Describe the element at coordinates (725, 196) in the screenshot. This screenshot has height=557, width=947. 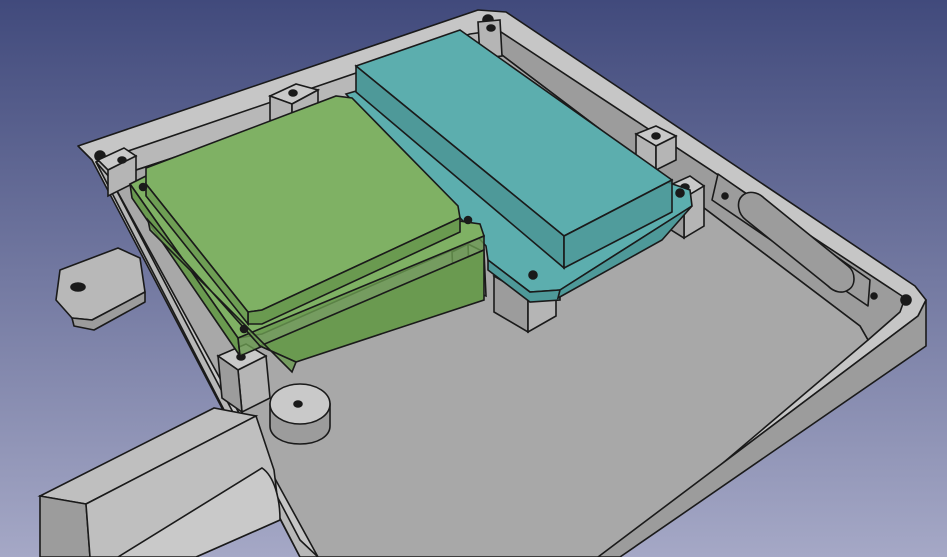
I see `cable-port-screw-a` at that location.